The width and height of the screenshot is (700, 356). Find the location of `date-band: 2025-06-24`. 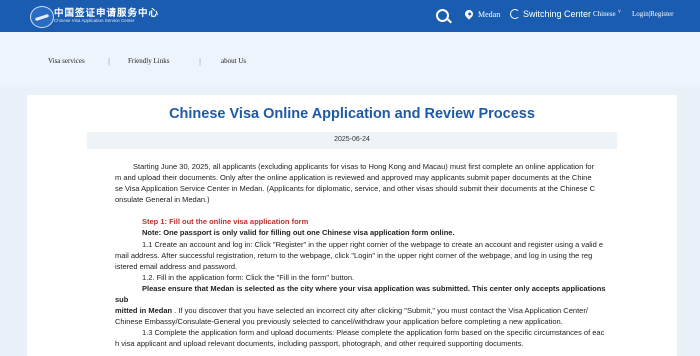

date-band: 2025-06-24 is located at coordinates (352, 140).